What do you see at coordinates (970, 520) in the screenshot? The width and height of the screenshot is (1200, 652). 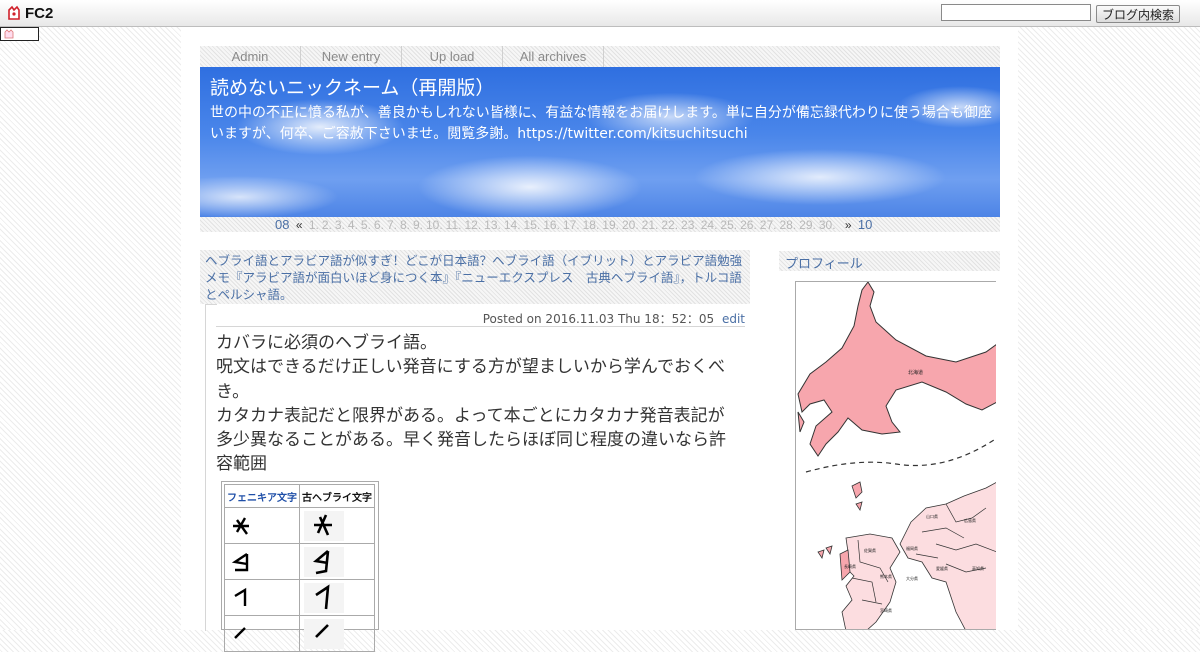 I see `svg-text: 広島県` at bounding box center [970, 520].